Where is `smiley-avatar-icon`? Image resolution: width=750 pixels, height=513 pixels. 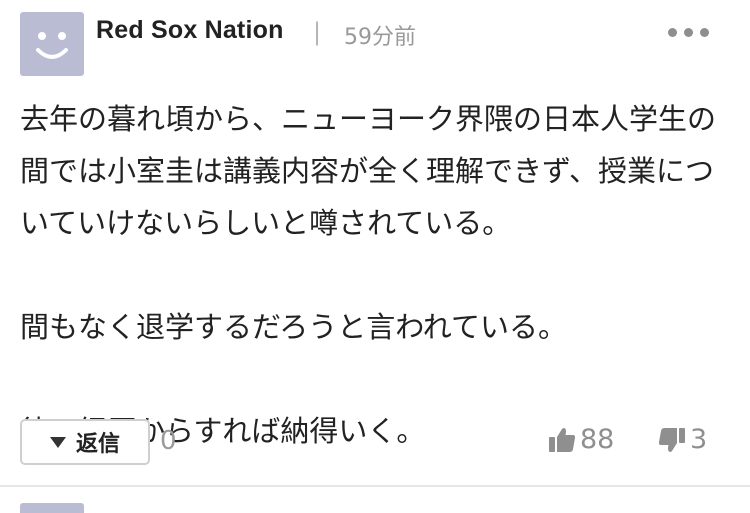 smiley-avatar-icon is located at coordinates (52, 45).